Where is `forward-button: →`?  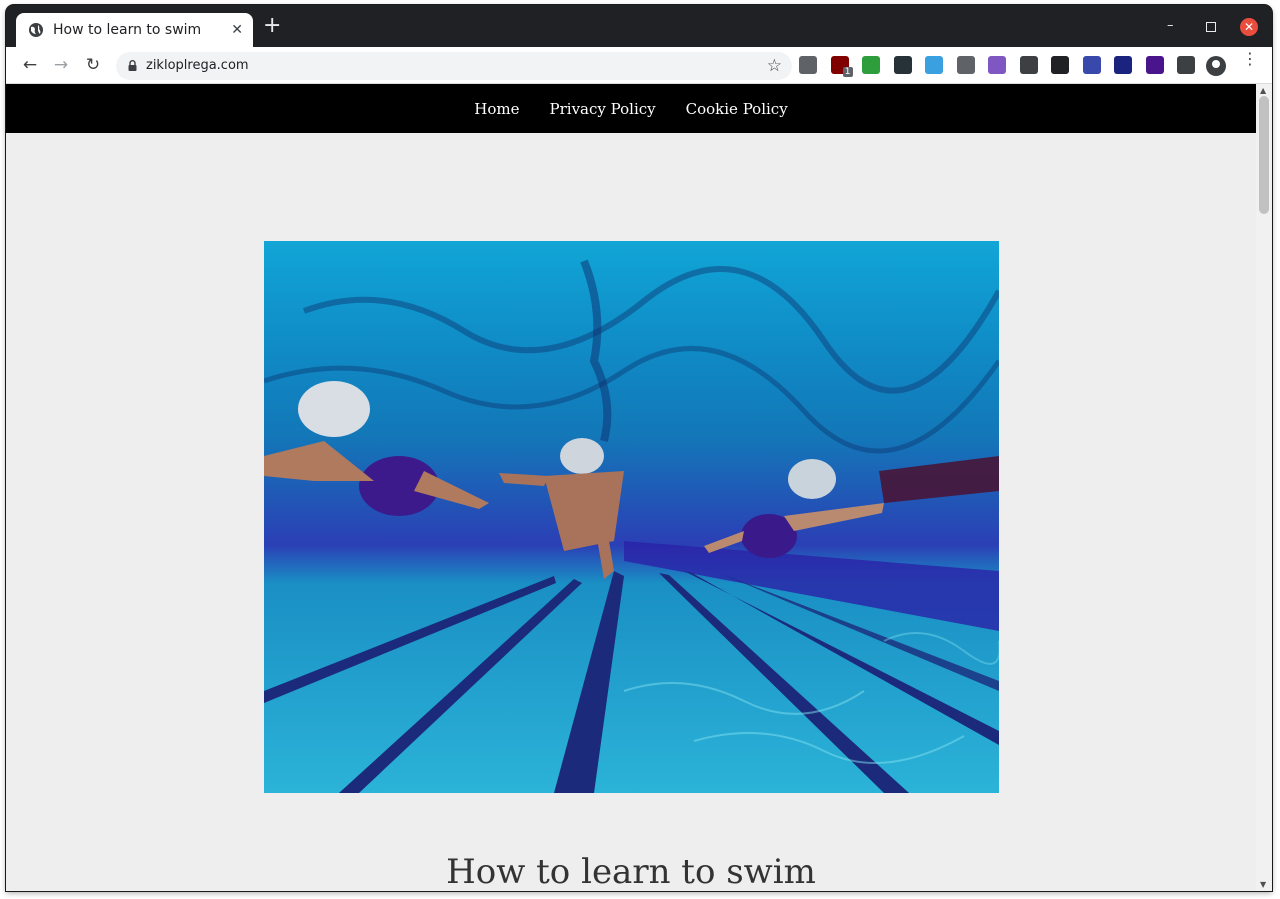
forward-button: → is located at coordinates (61, 65).